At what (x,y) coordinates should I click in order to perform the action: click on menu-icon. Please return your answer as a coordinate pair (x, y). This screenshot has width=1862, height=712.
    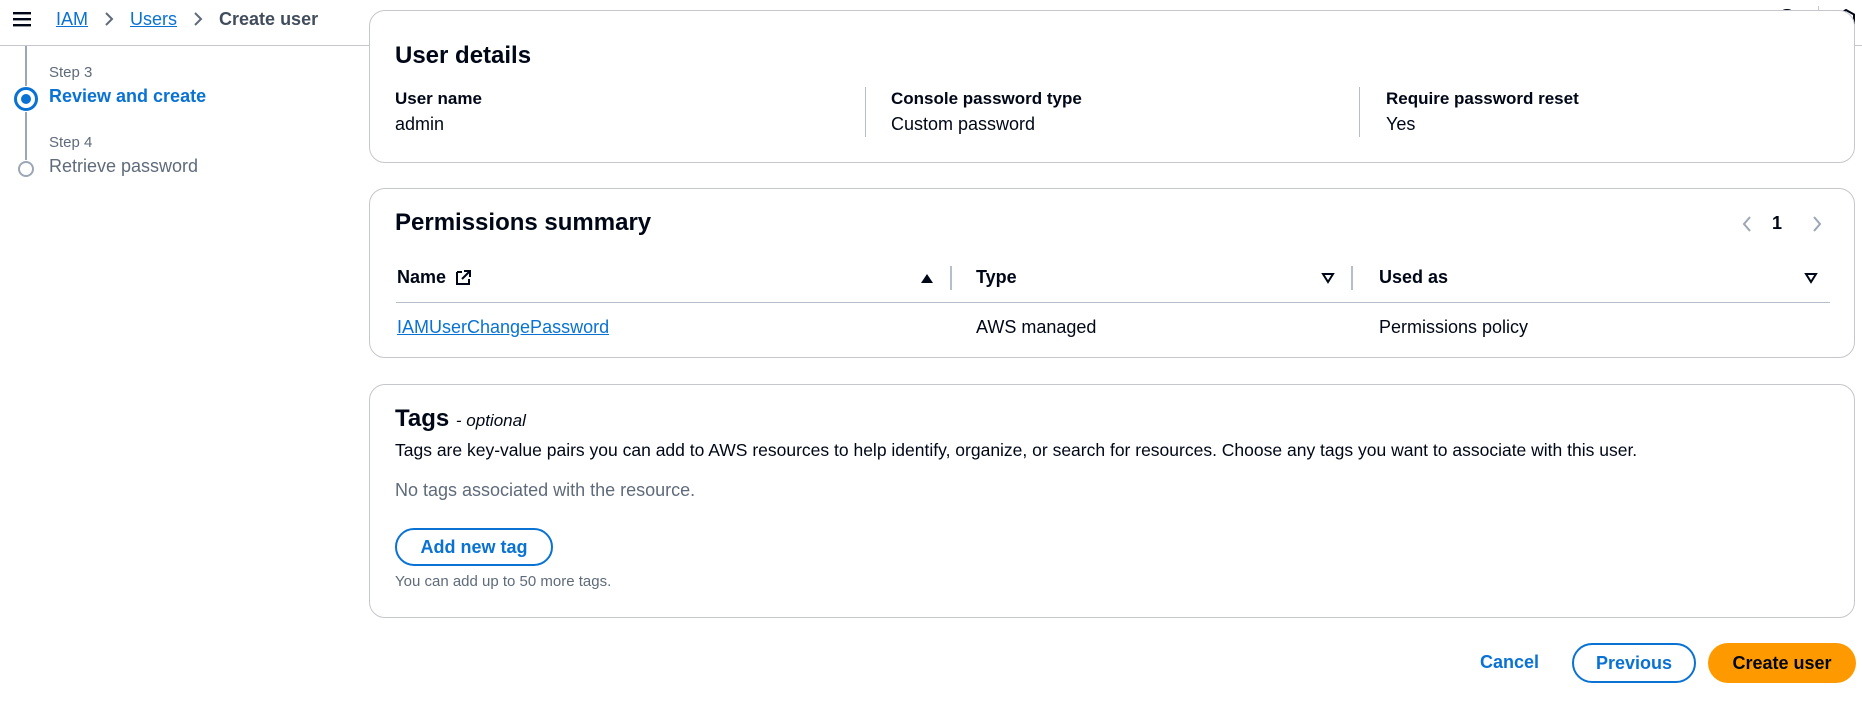
    Looking at the image, I should click on (23, 19).